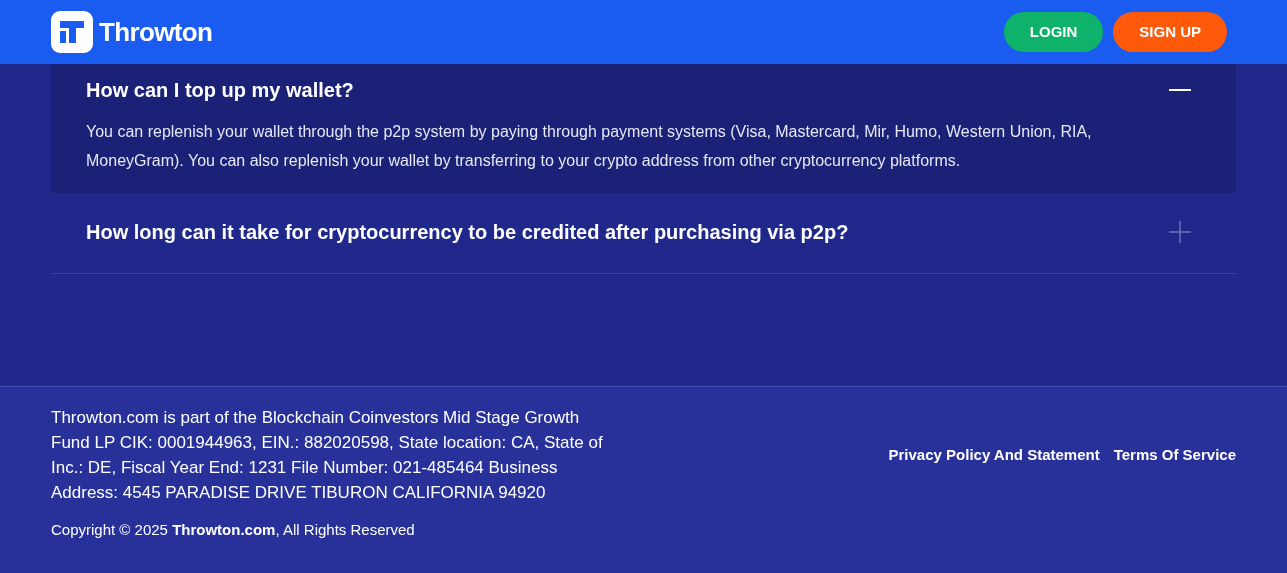  I want to click on footer-link: Terms Of Service, so click(1174, 455).